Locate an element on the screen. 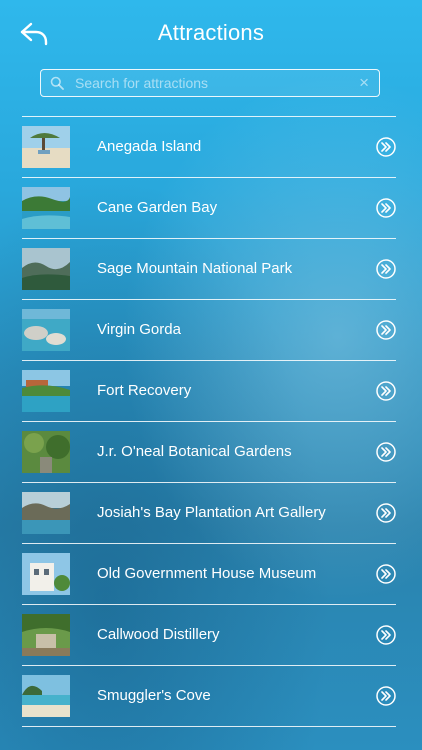 This screenshot has height=750, width=422. list-item: Cane Garden Bay is located at coordinates (209, 208).